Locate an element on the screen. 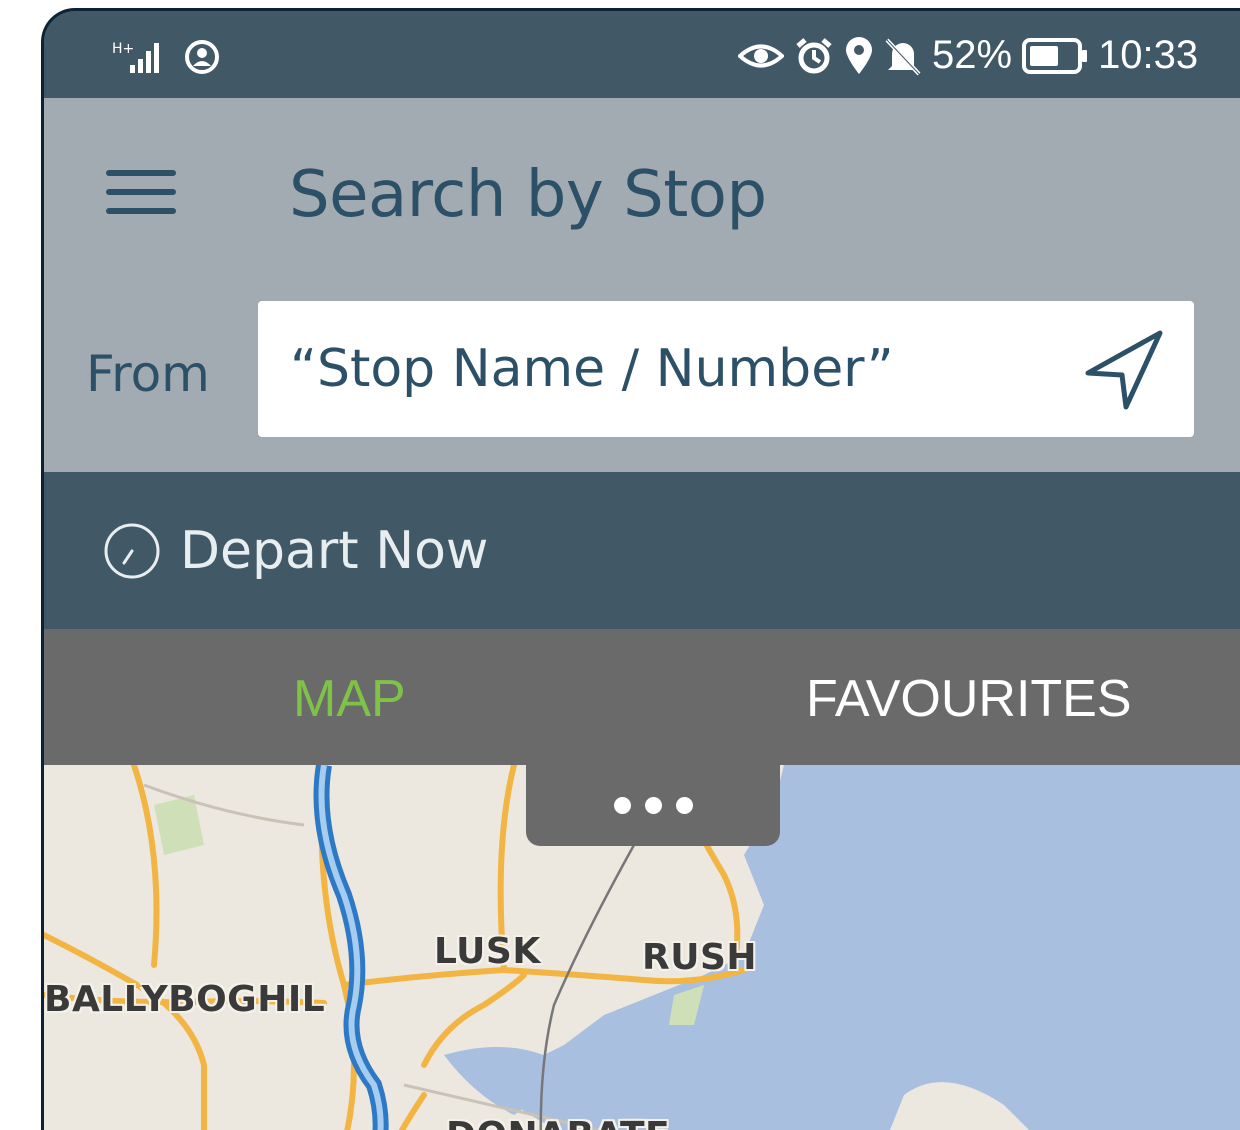 Image resolution: width=1240 pixels, height=1130 pixels. mute-icon is located at coordinates (903, 56).